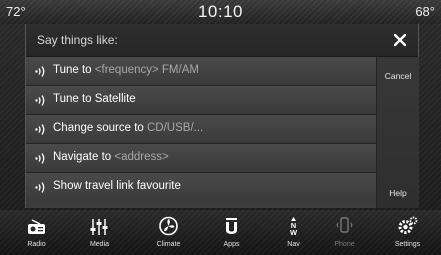 This screenshot has height=255, width=441. Describe the element at coordinates (36, 226) in the screenshot. I see `radio-icon` at that location.